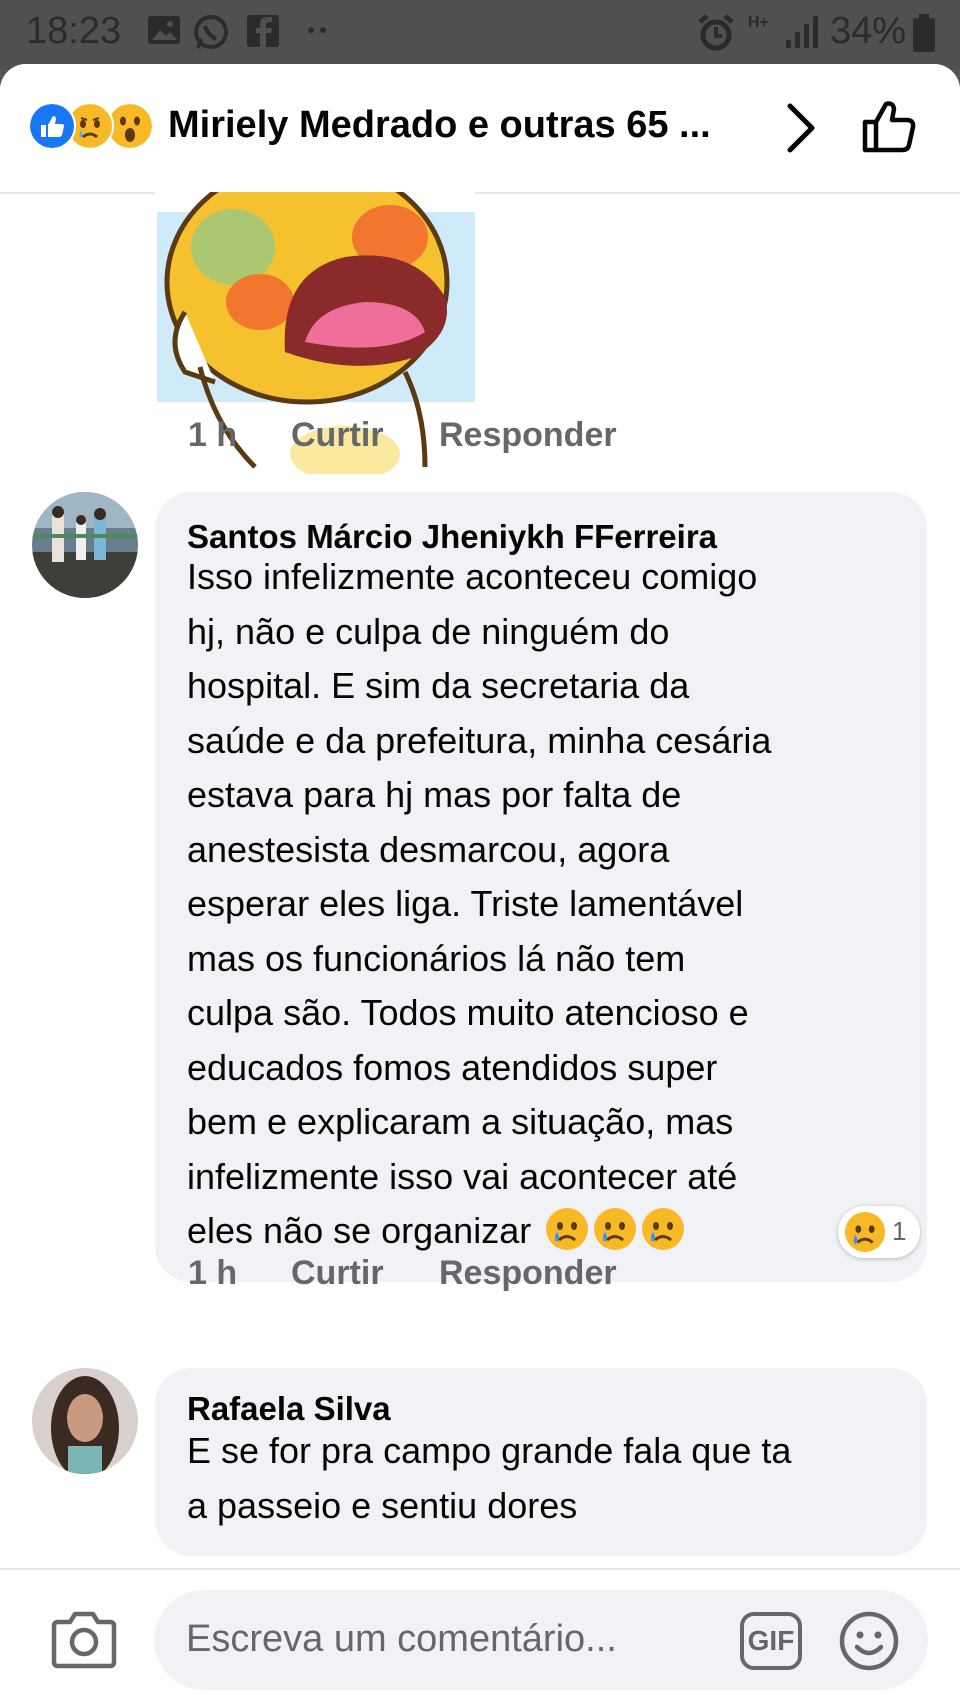 The height and width of the screenshot is (1706, 960). I want to click on comment-line: esperar eles liga. Triste lamentável, so click(465, 903).